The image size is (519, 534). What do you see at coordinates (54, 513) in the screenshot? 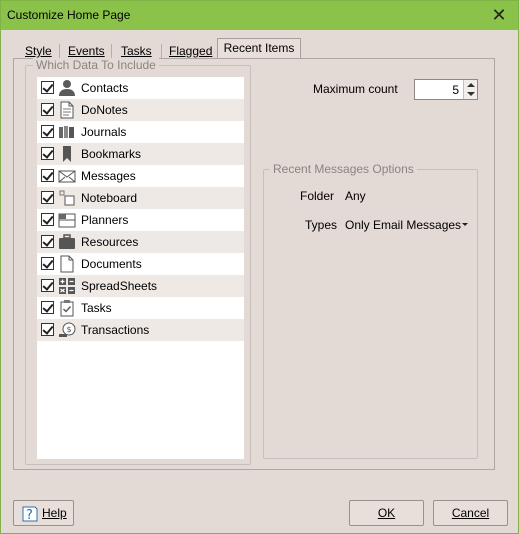
I see `help-button-label: Help` at bounding box center [54, 513].